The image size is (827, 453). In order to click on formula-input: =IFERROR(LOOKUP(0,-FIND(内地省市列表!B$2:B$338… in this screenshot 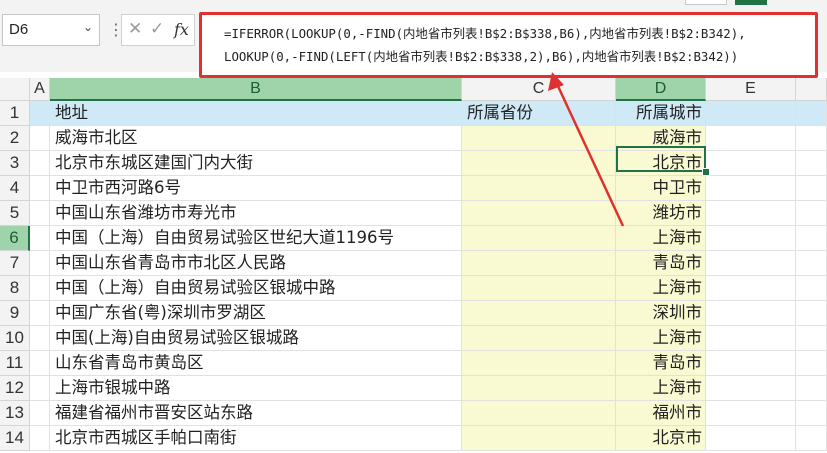, I will do `click(508, 45)`.